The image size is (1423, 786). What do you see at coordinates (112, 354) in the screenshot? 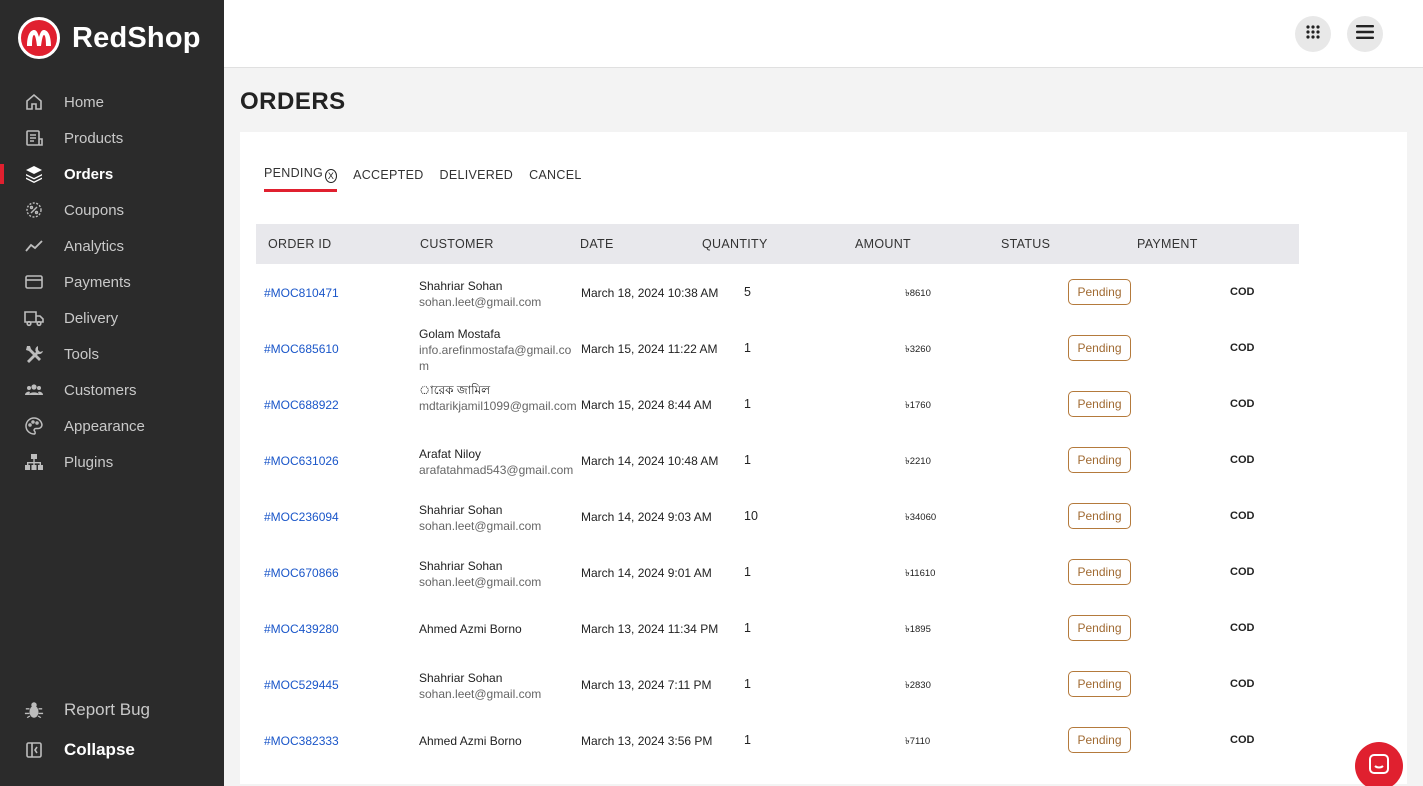
I see `sidebar-item-tools: Tools` at bounding box center [112, 354].